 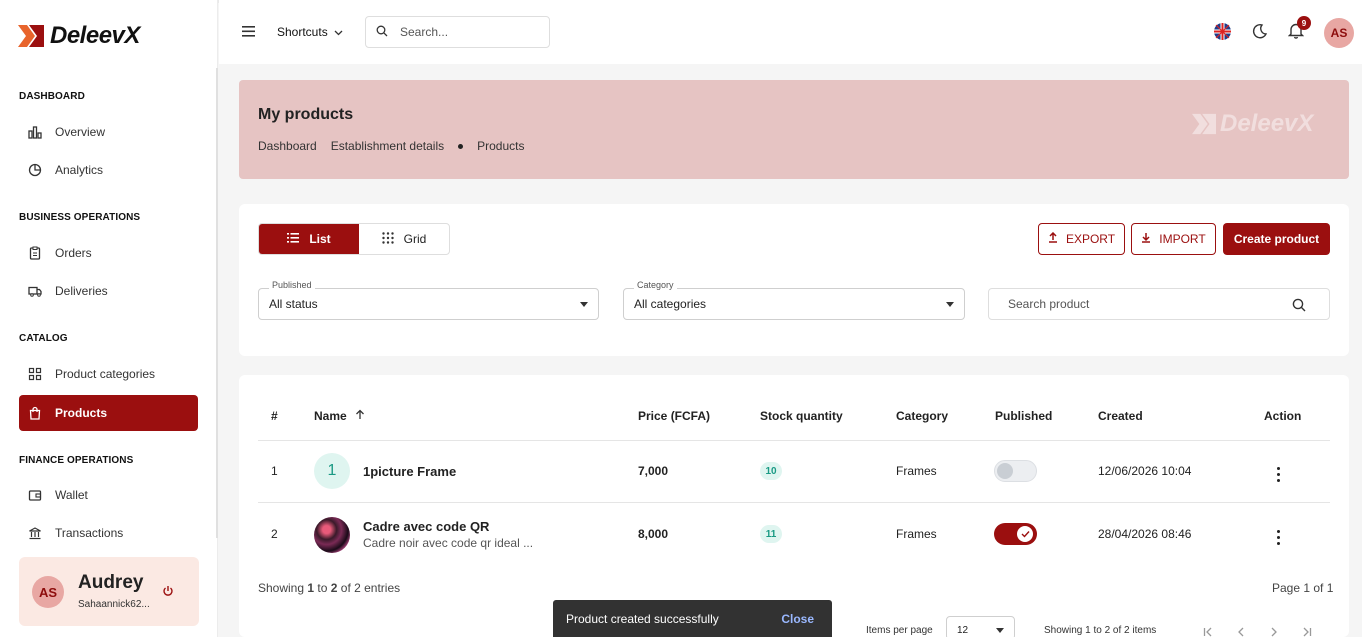 What do you see at coordinates (108, 253) in the screenshot?
I see `sidebar-item-orders: Orders` at bounding box center [108, 253].